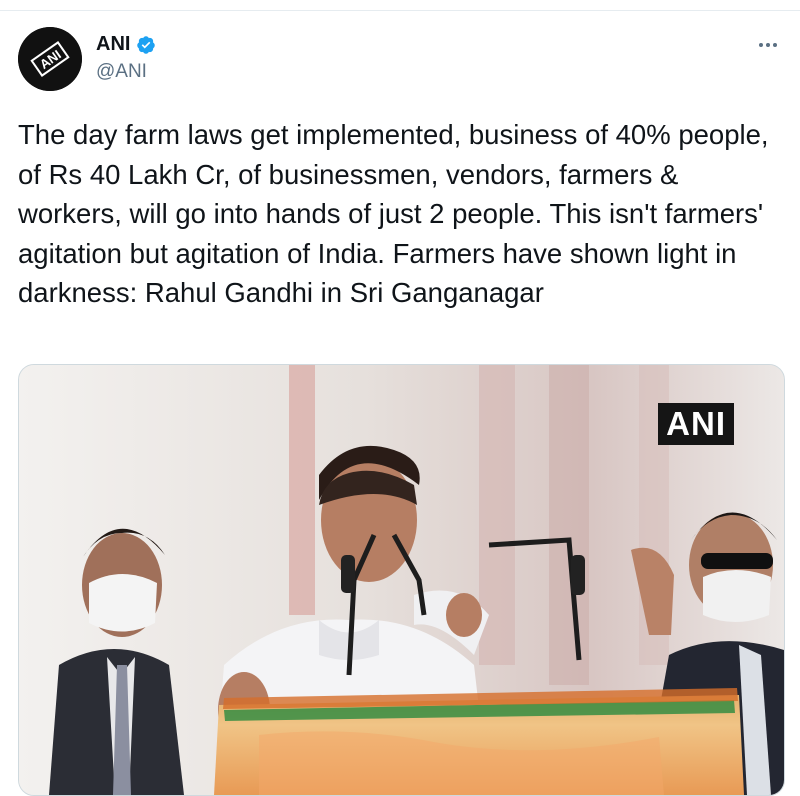 This screenshot has height=796, width=800. What do you see at coordinates (113, 44) in the screenshot?
I see `author-display-name: ANI` at bounding box center [113, 44].